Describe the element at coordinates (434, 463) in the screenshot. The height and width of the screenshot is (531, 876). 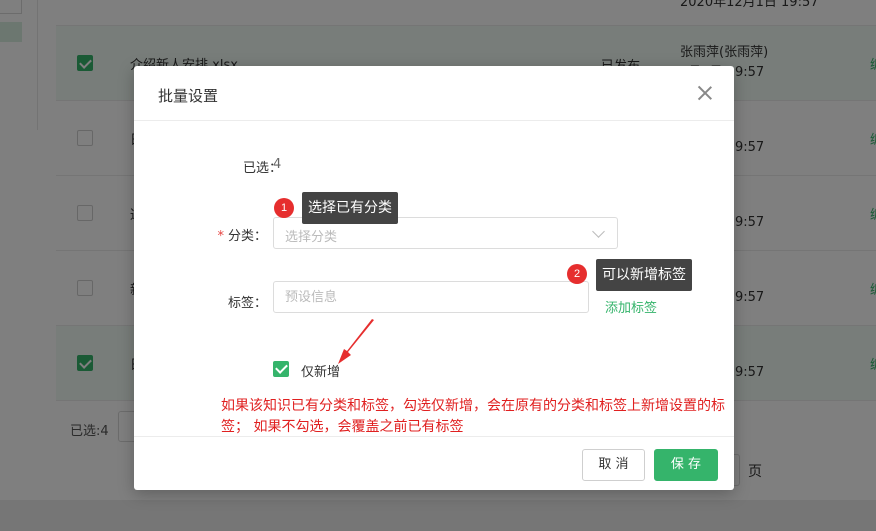
I see `dialog-footer: 取 消 保 存` at that location.